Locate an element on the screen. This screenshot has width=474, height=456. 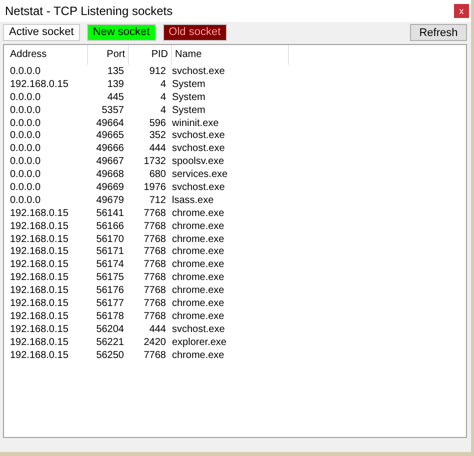
table-cell-text: spoolsv.exe is located at coordinates (198, 162).